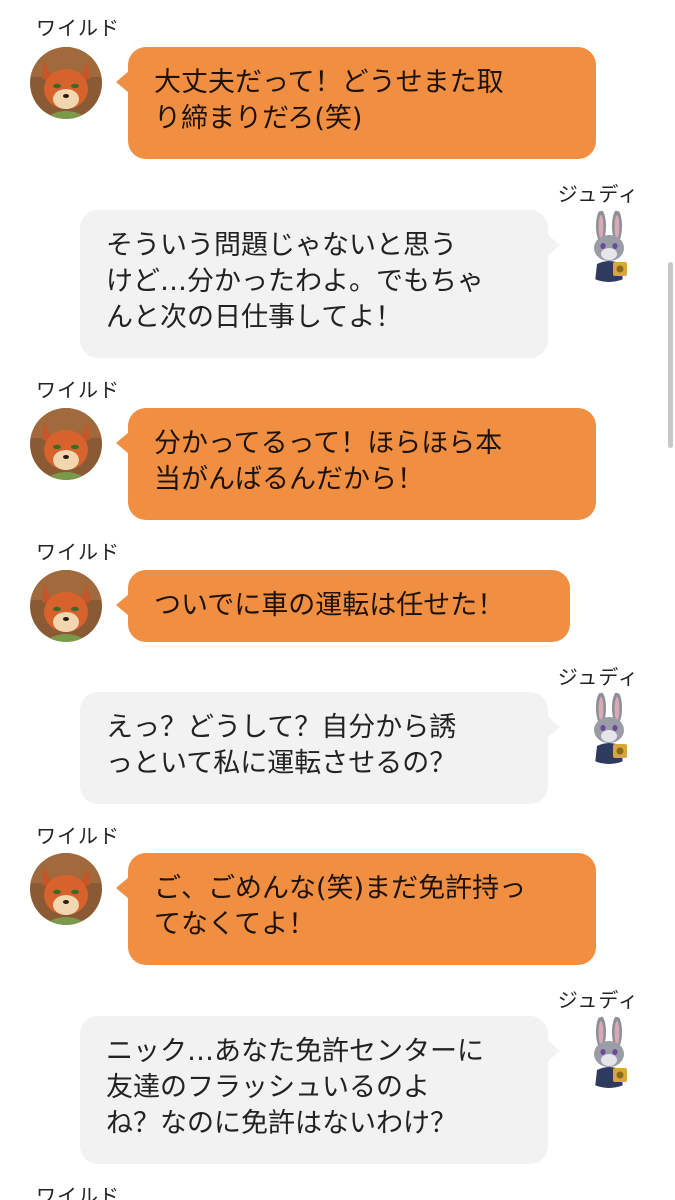 The height and width of the screenshot is (1200, 675). Describe the element at coordinates (670, 355) in the screenshot. I see `scrollbar` at that location.